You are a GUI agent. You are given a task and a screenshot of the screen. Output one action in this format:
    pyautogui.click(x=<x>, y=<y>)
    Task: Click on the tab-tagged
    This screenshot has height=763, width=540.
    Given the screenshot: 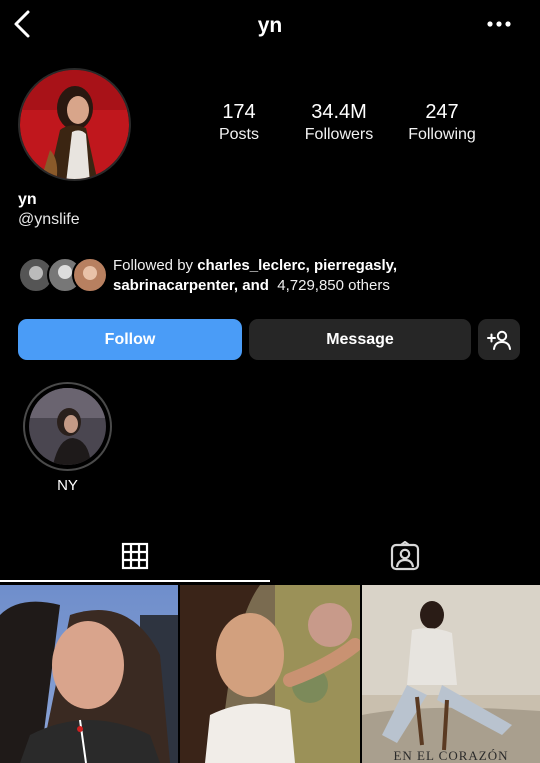 What is the action you would take?
    pyautogui.click(x=405, y=556)
    